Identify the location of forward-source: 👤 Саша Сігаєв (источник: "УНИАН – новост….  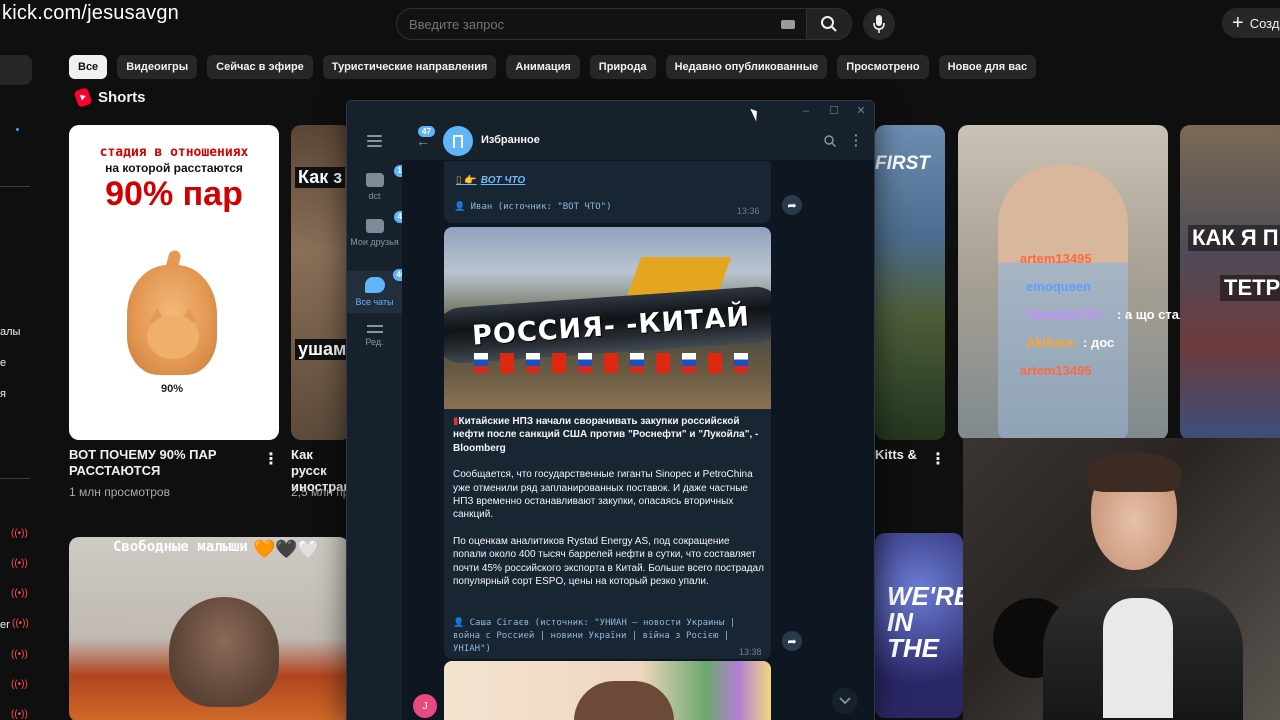
(605, 636).